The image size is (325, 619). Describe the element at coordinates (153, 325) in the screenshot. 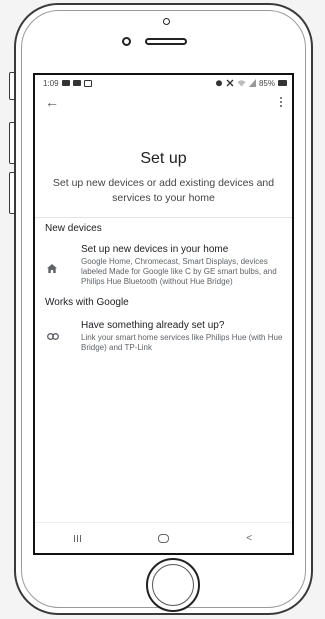

I see `item-title: Have something already set up?` at that location.